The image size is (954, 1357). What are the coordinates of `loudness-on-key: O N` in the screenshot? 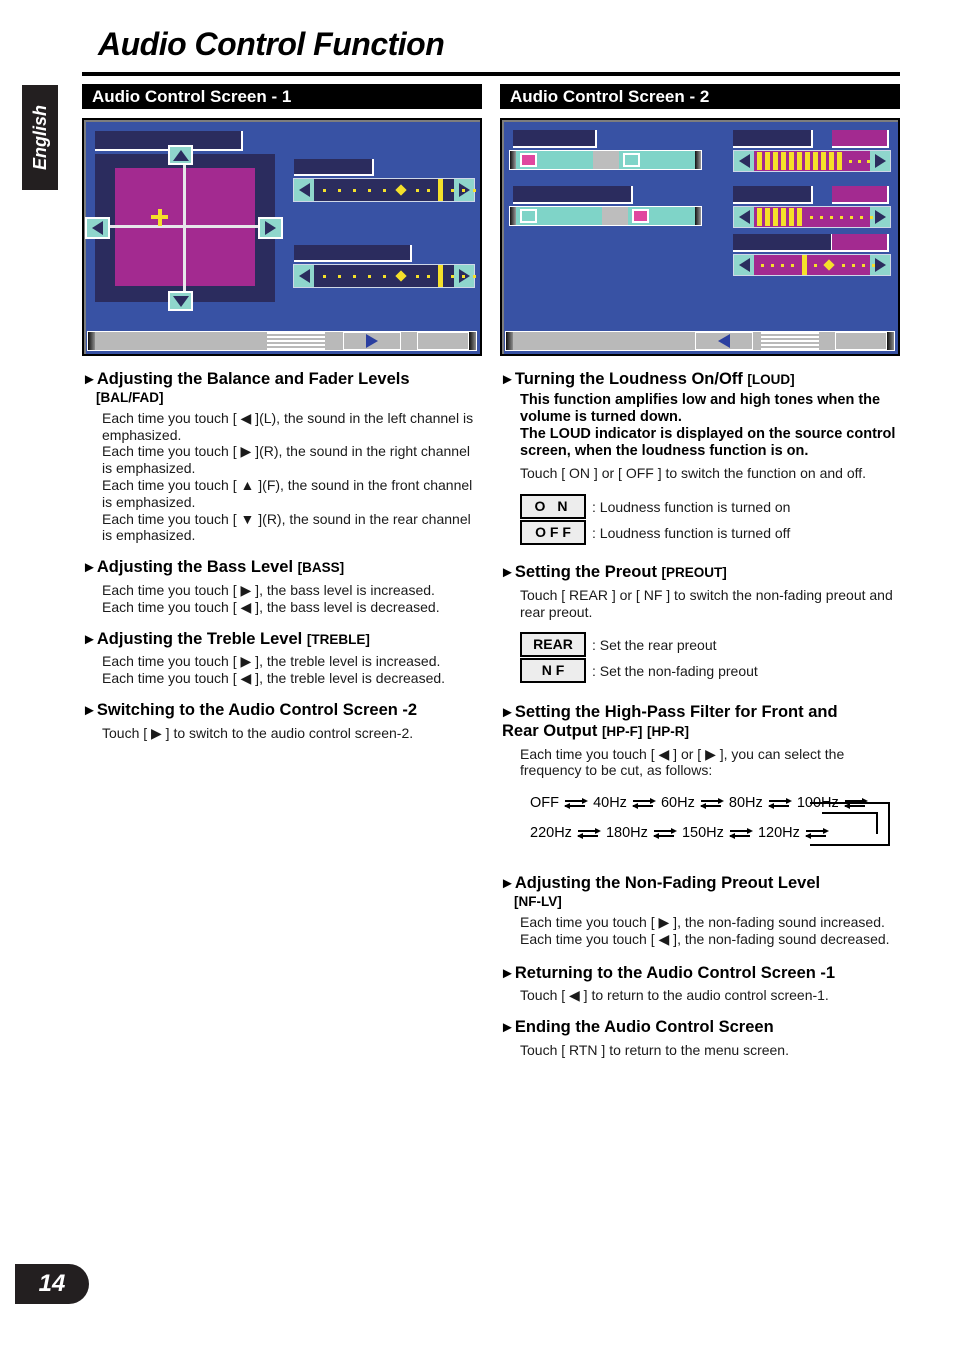 It's located at (553, 507).